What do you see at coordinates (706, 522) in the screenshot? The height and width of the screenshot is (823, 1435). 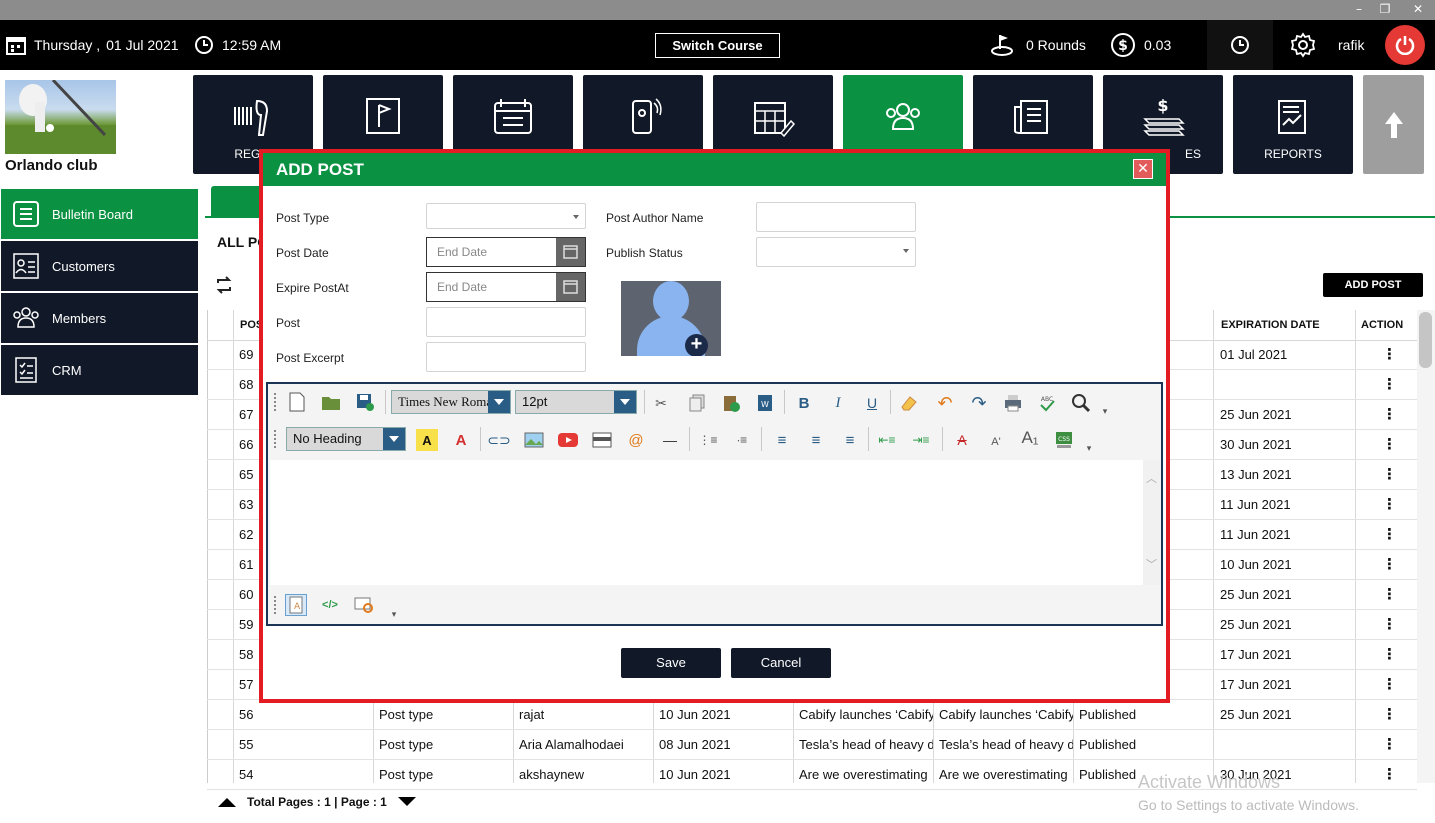 I see `editor-content-area` at bounding box center [706, 522].